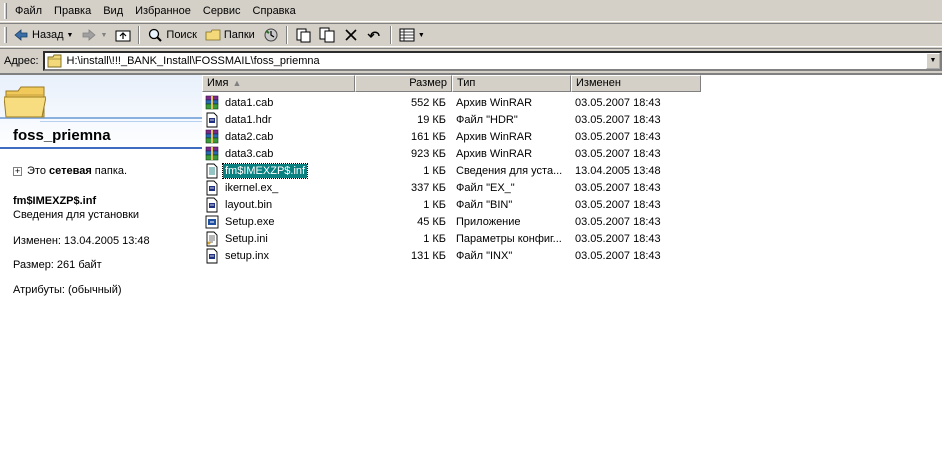  Describe the element at coordinates (28, 11) in the screenshot. I see `menu-file: Файл` at that location.